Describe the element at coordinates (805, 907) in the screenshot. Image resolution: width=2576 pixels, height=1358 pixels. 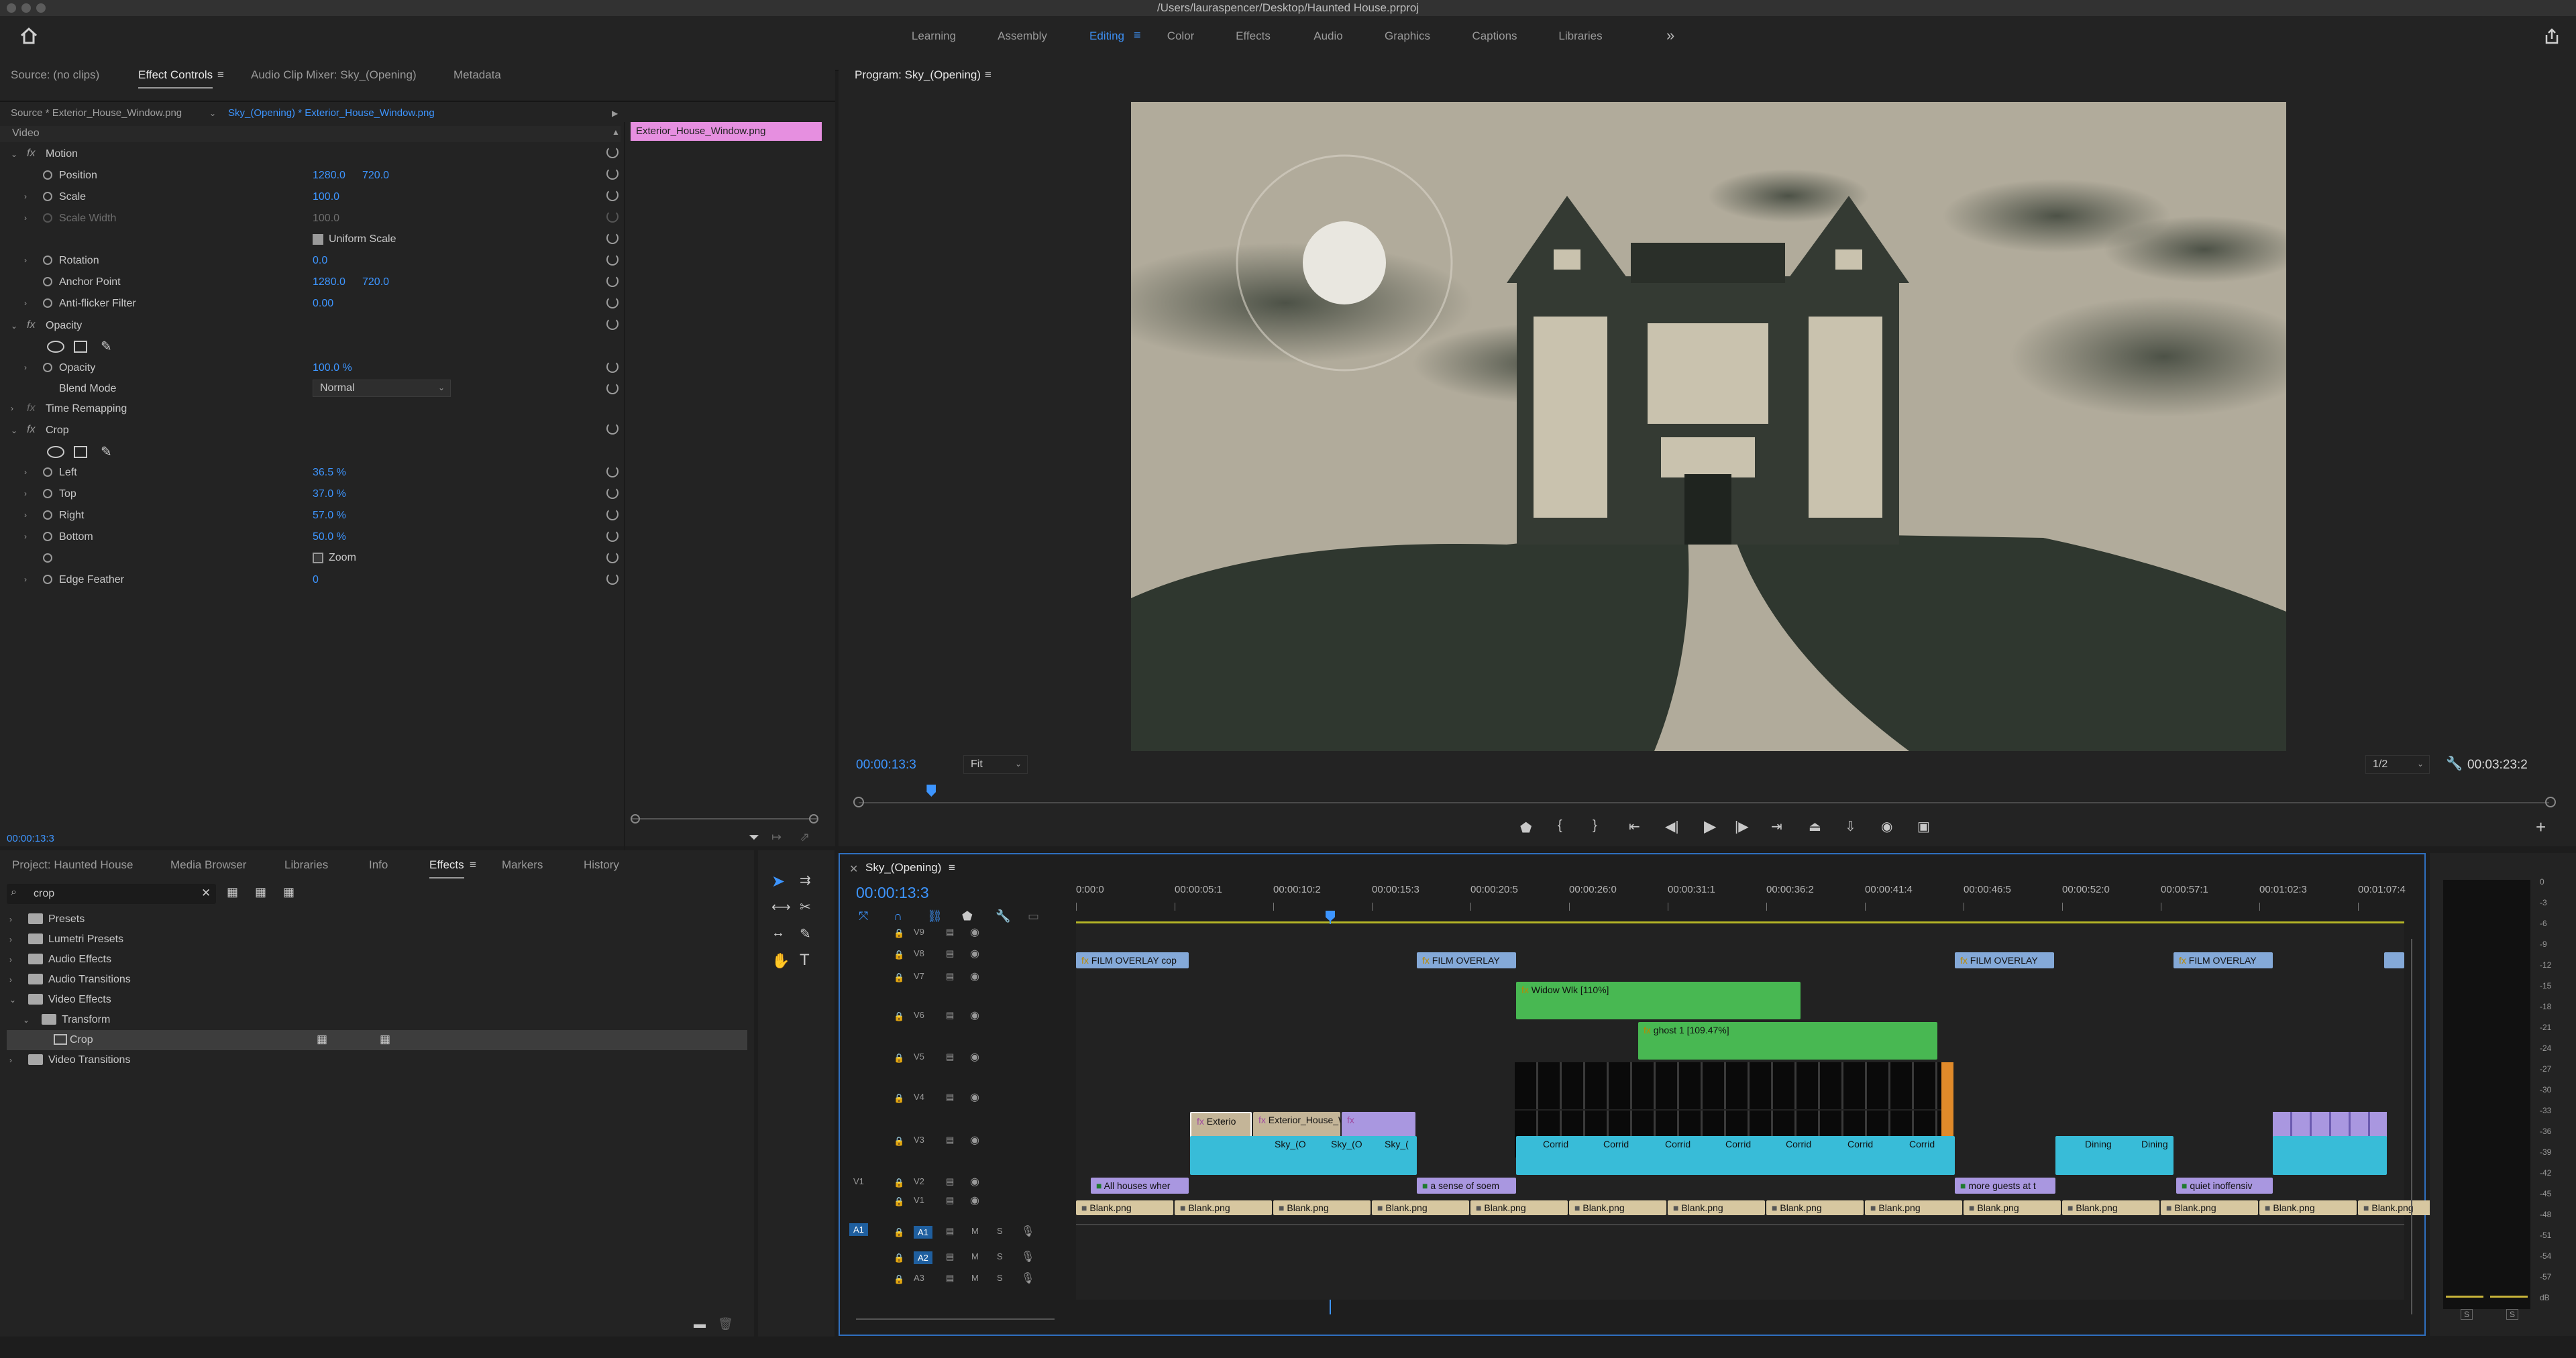
I see `razor-tool-icon: ✂` at that location.